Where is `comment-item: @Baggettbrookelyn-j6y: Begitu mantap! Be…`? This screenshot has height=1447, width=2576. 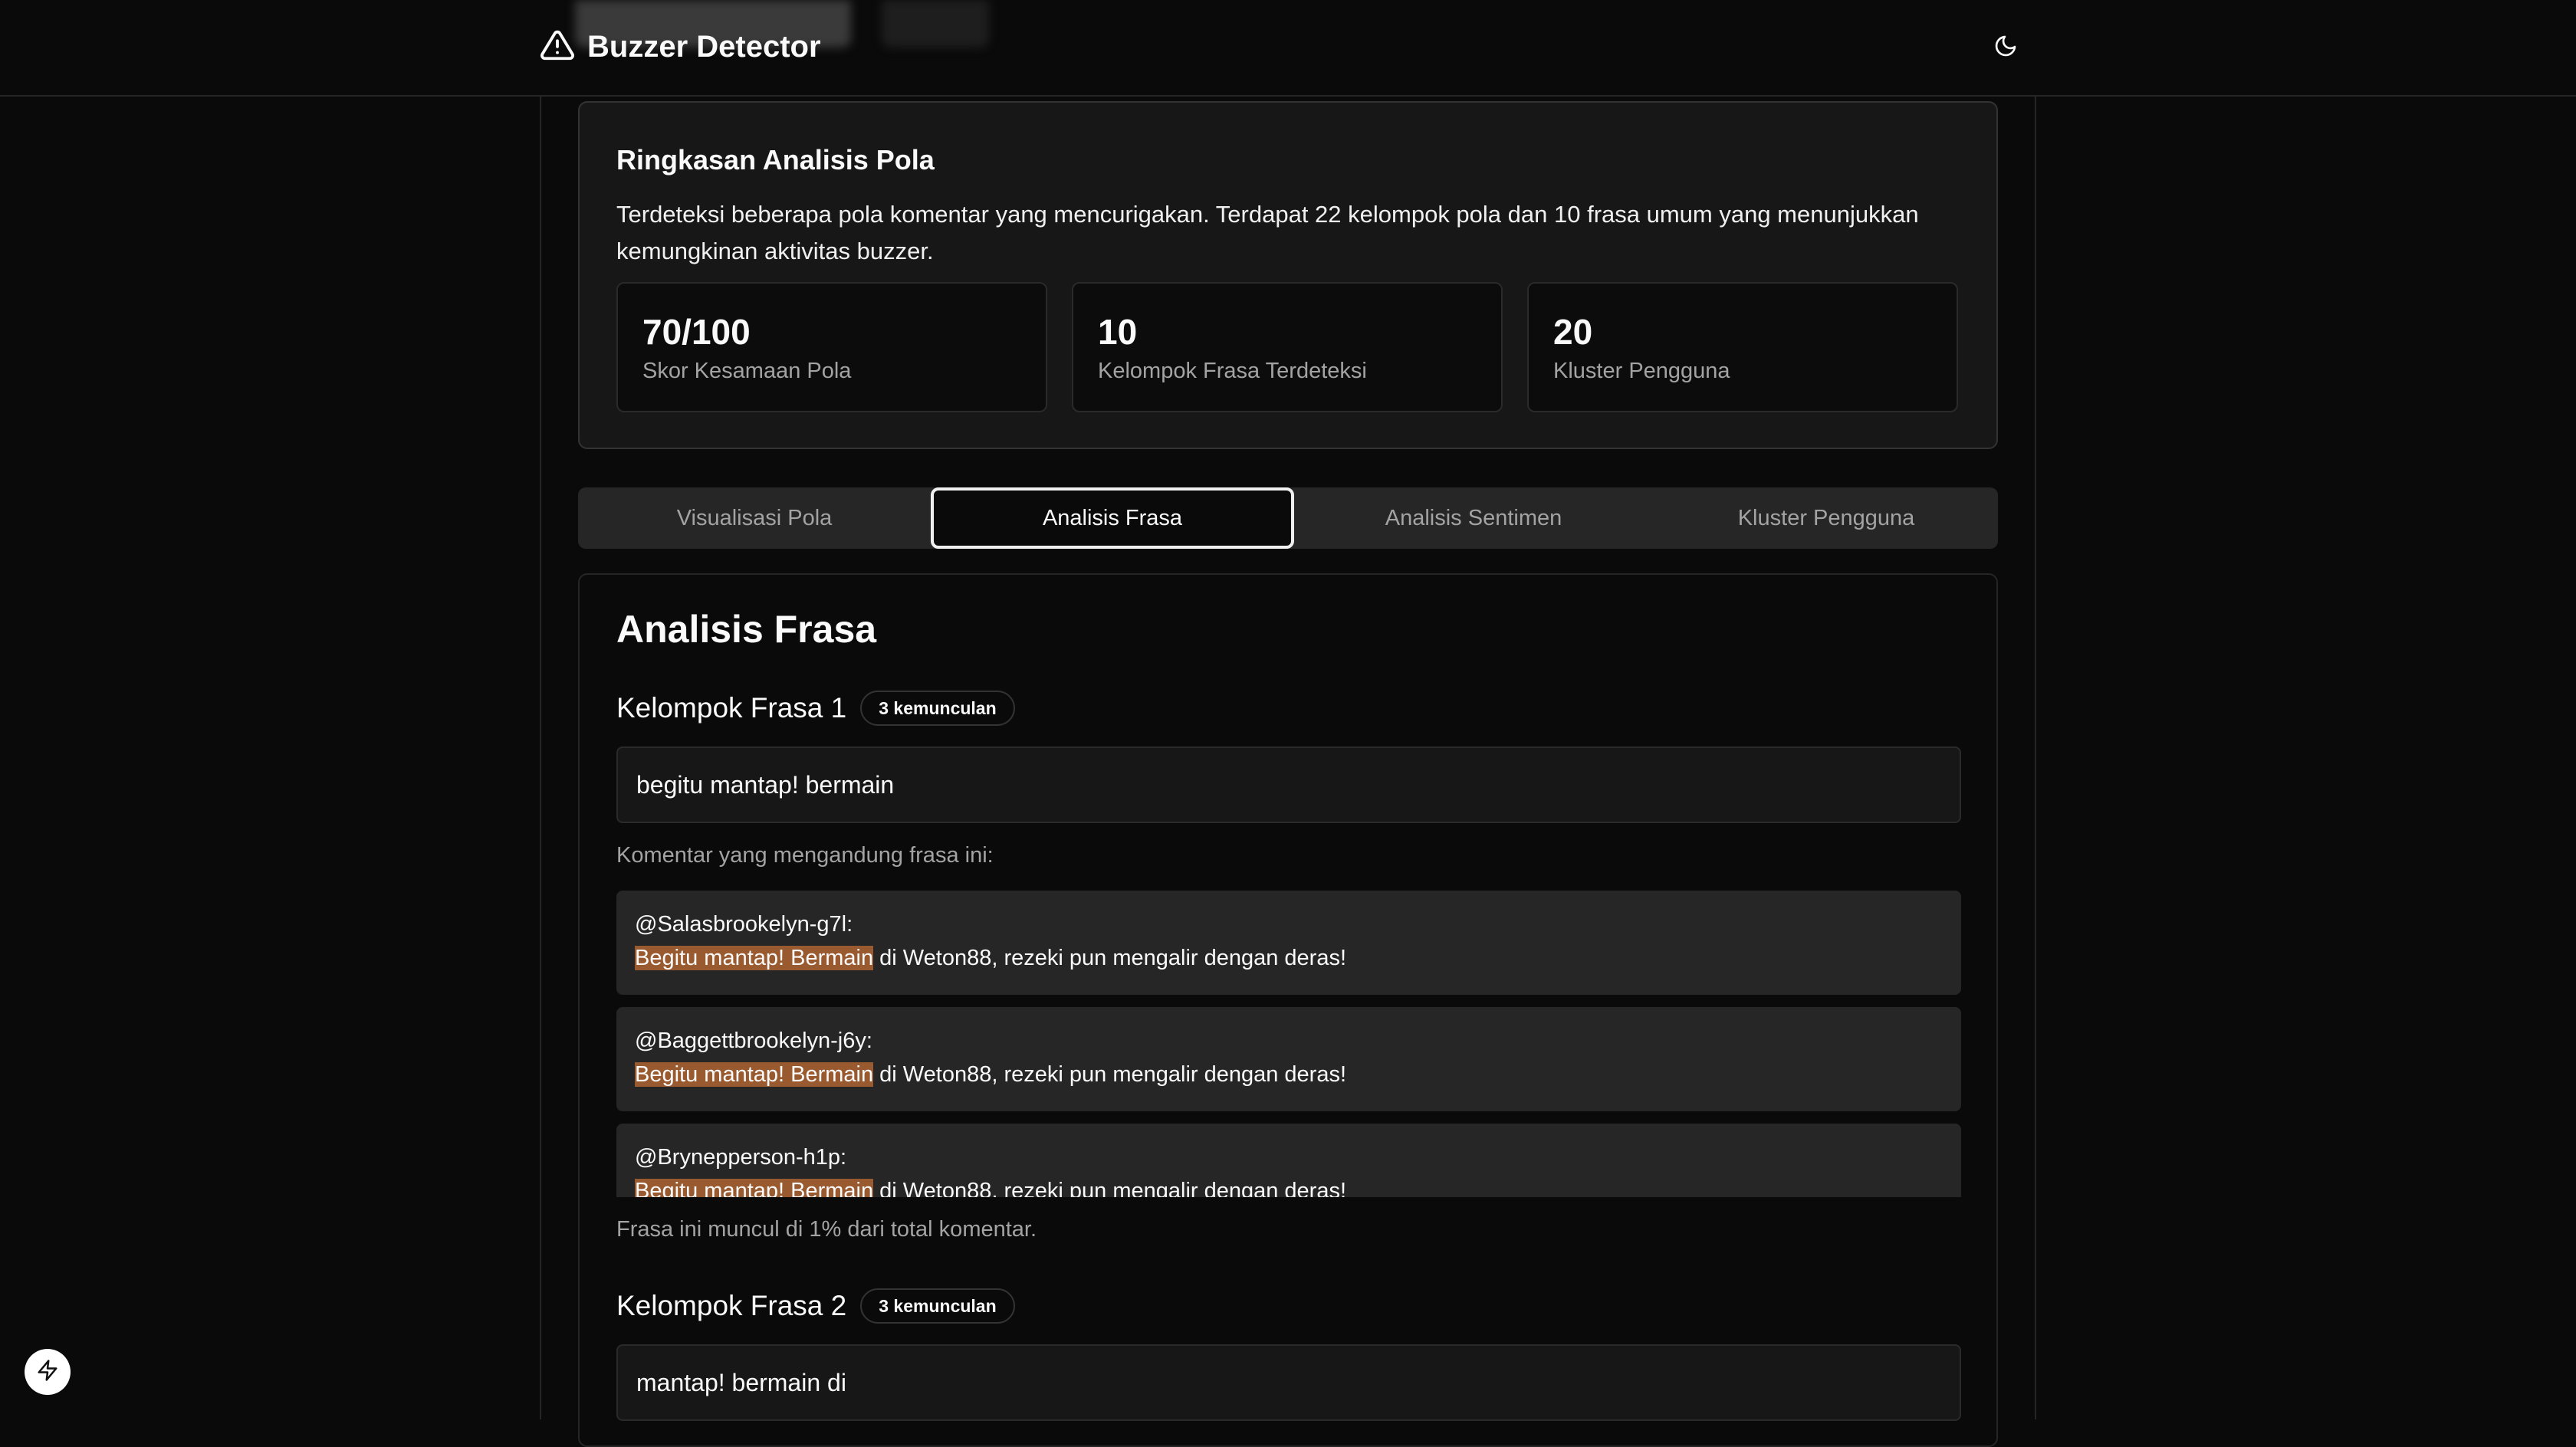 comment-item: @Baggettbrookelyn-j6y: Begitu mantap! Be… is located at coordinates (1288, 1059).